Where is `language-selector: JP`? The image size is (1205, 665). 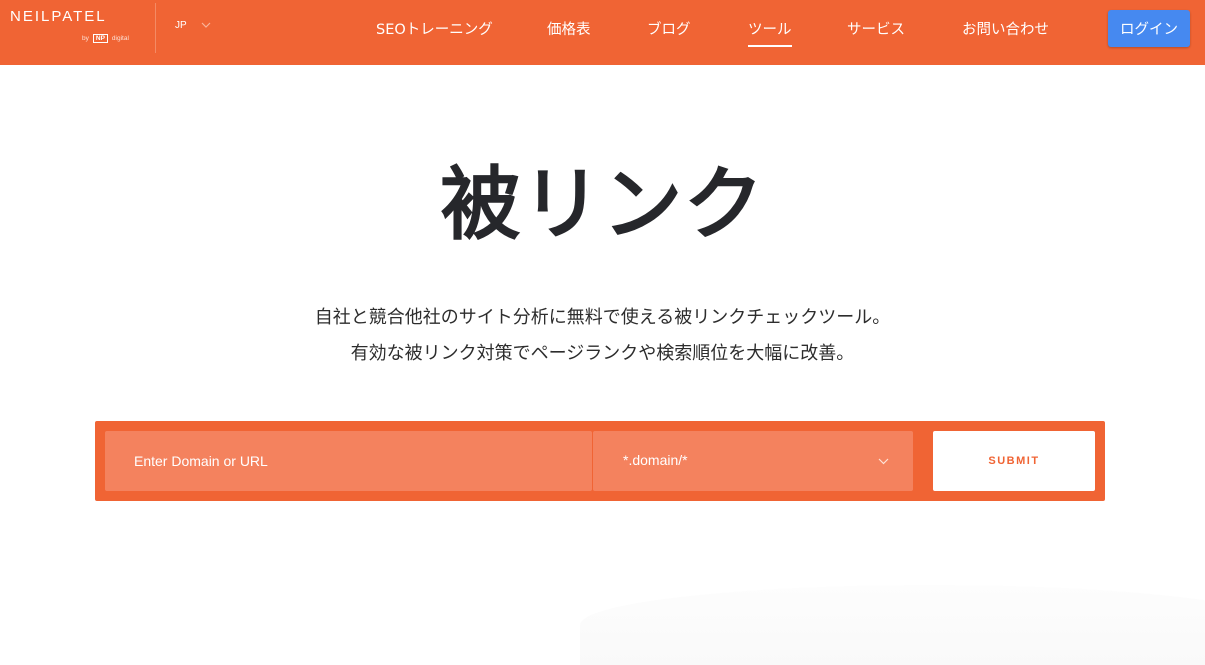 language-selector: JP is located at coordinates (193, 25).